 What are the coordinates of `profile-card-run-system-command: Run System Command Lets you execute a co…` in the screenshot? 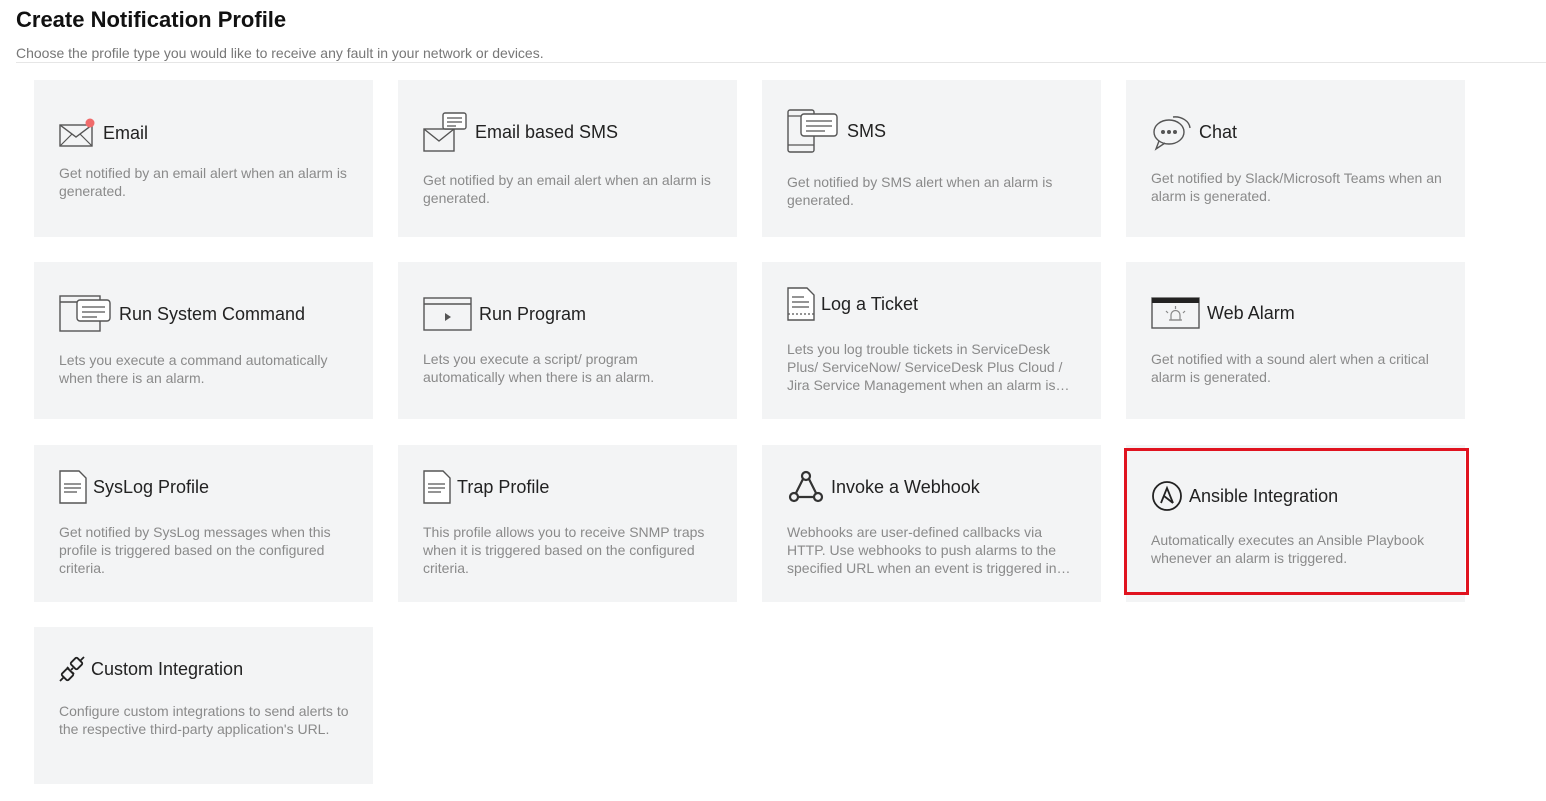 It's located at (203, 340).